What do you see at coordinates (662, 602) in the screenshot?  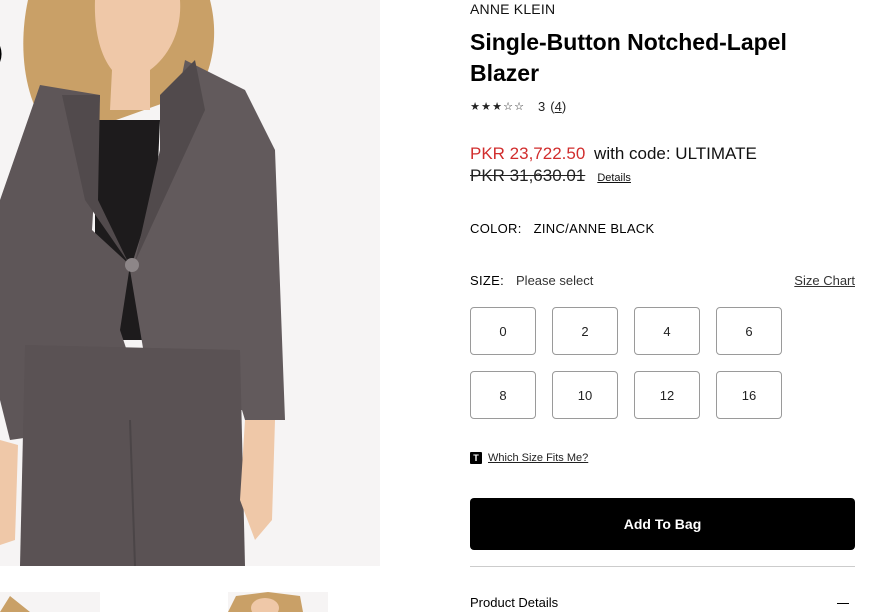 I see `product-details-accordion: Product Details` at bounding box center [662, 602].